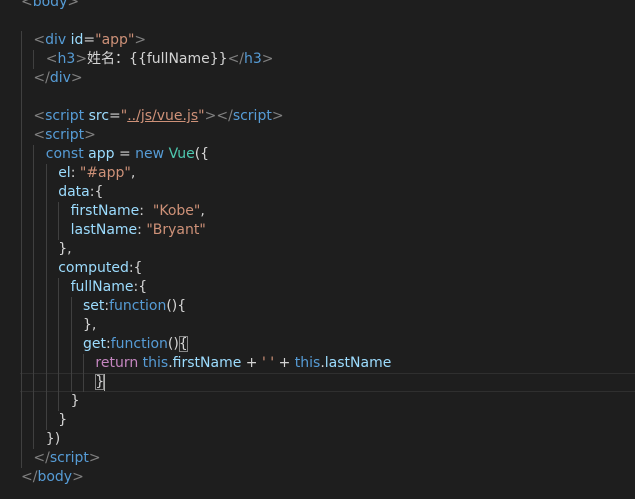 The image size is (635, 499). Describe the element at coordinates (160, 59) in the screenshot. I see `line-code: <h3>姓名：{{fullName}}</h3>` at that location.